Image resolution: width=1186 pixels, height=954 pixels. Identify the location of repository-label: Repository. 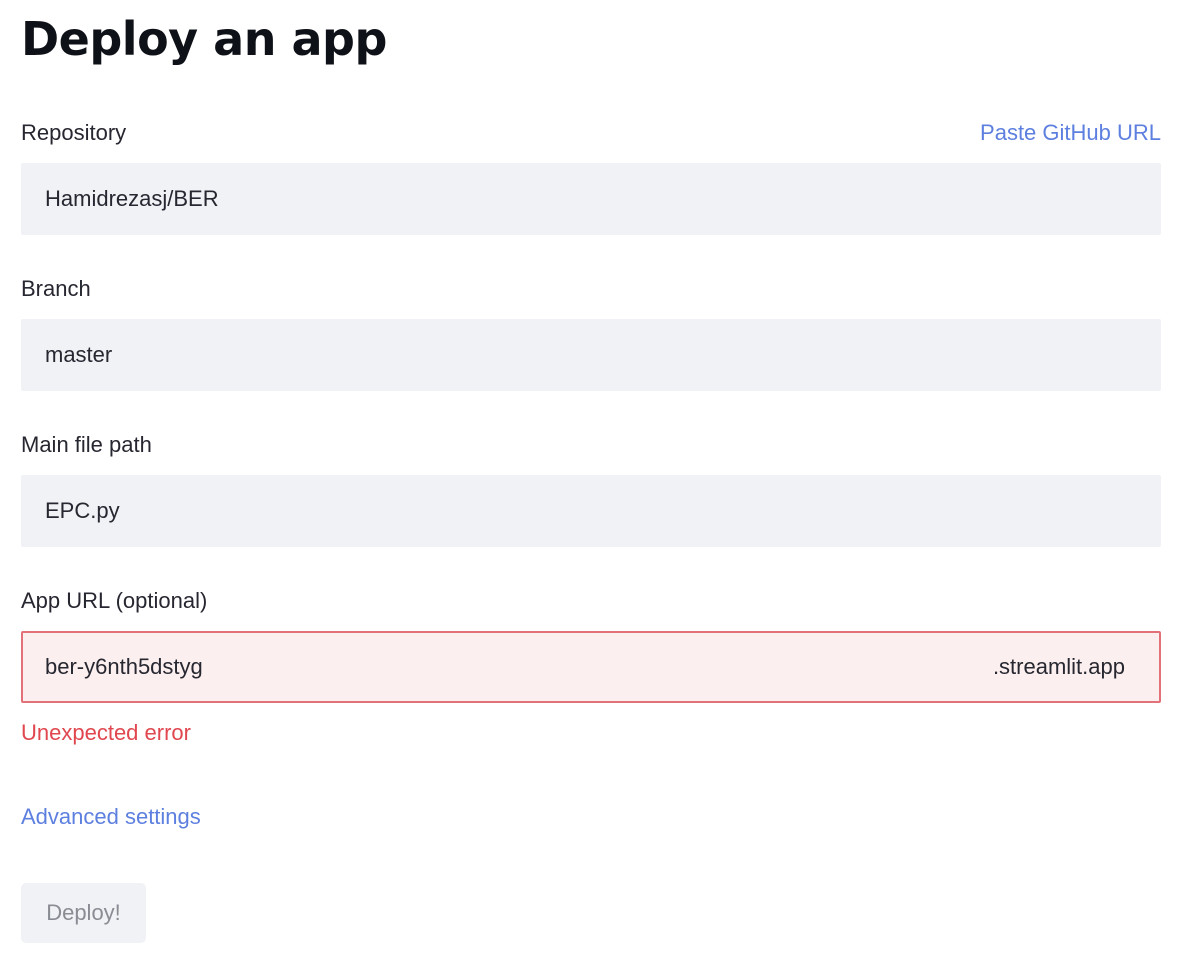
(74, 132).